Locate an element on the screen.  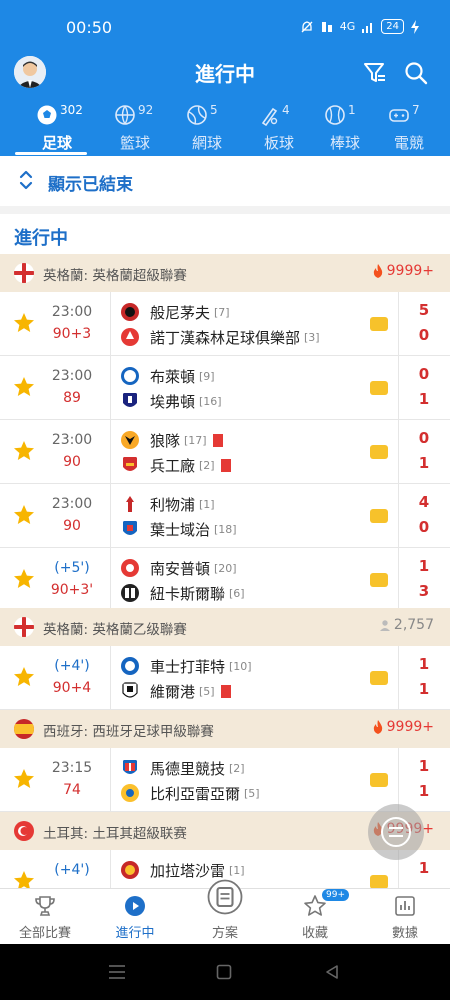
match-row: 23:15 74 馬德里競技 [2] 比利亞雷亞爾 [5] 1 1 is located at coordinates (225, 780).